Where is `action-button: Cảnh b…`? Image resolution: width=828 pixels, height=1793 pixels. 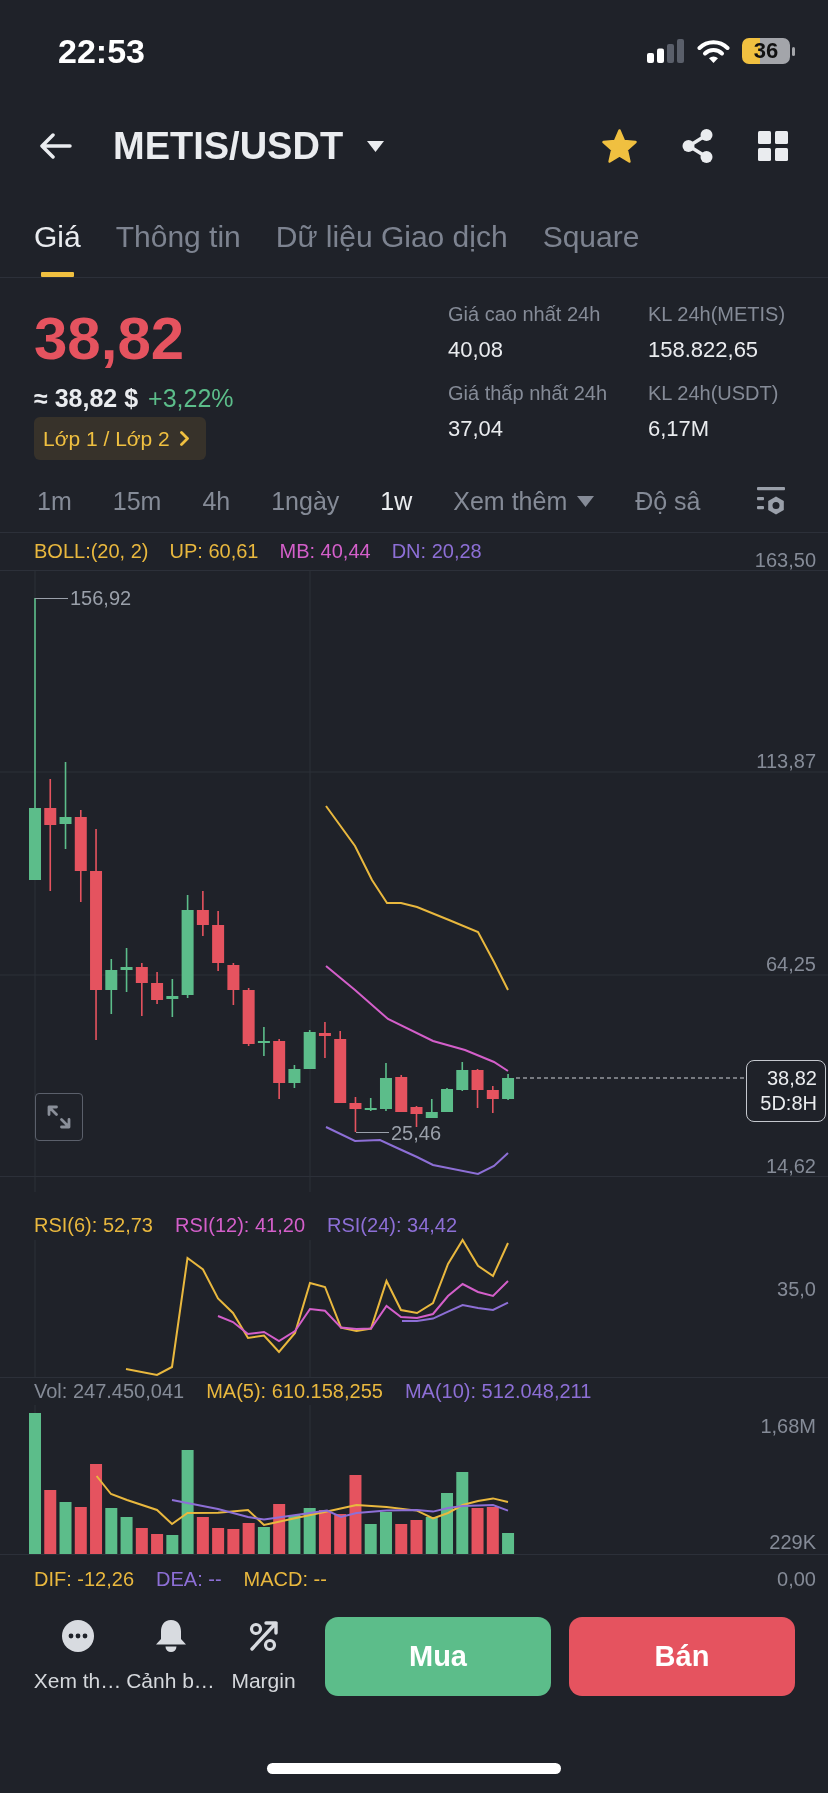 action-button: Cảnh b… is located at coordinates (170, 1656).